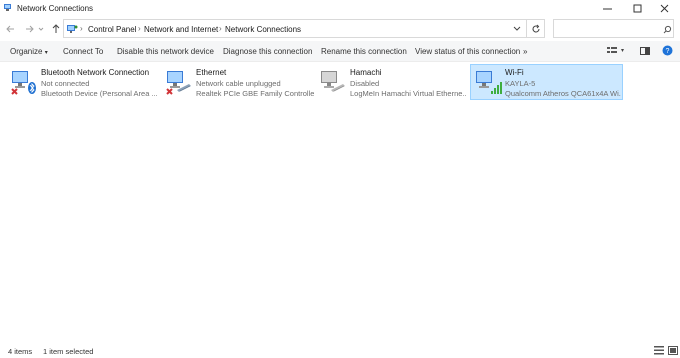 The image size is (680, 358). What do you see at coordinates (68, 351) in the screenshot?
I see `selection-count: 1 item selected` at bounding box center [68, 351].